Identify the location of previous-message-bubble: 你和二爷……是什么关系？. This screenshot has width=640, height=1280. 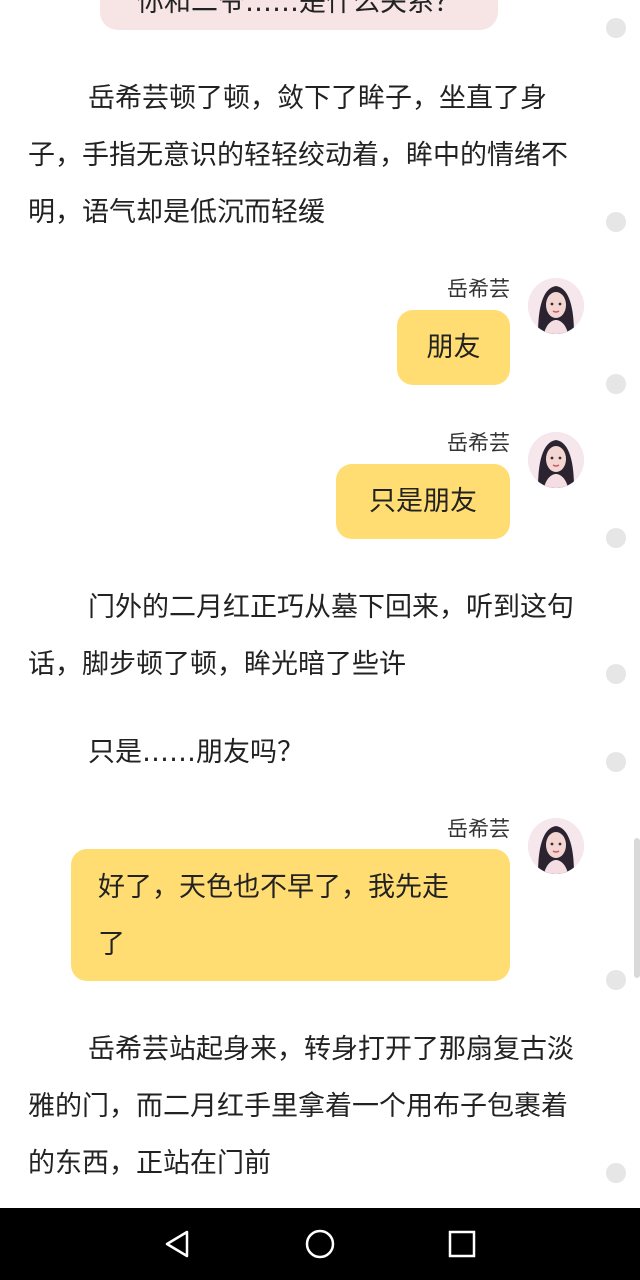
(299, 15).